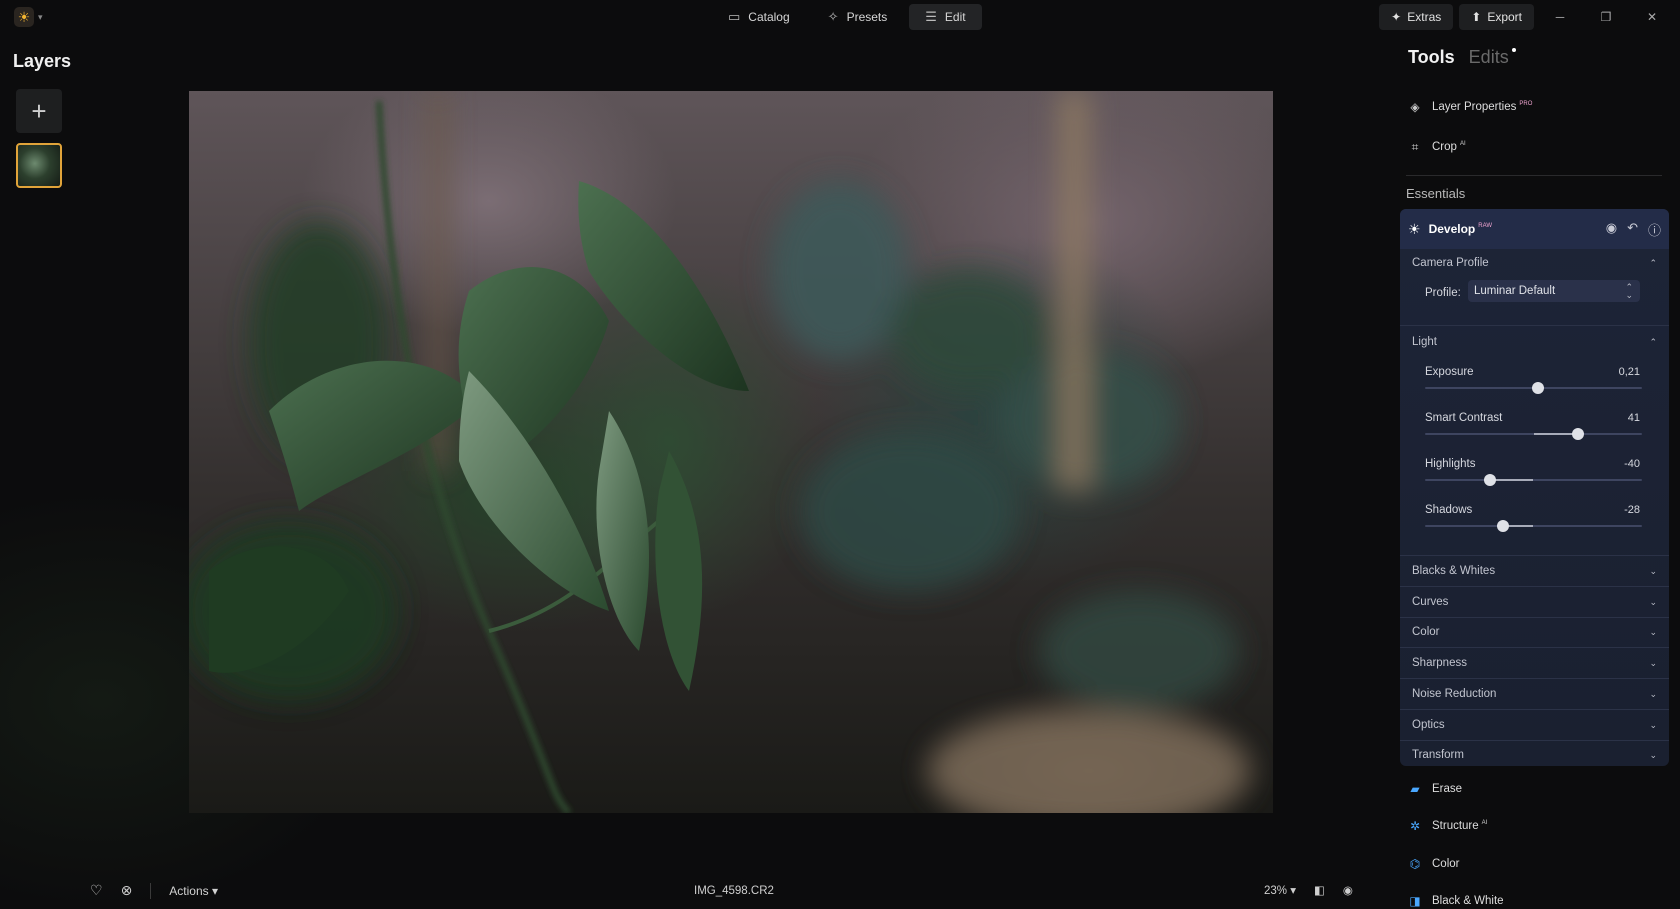 This screenshot has height=909, width=1680. What do you see at coordinates (1606, 17) in the screenshot?
I see `restore-button: ❐` at bounding box center [1606, 17].